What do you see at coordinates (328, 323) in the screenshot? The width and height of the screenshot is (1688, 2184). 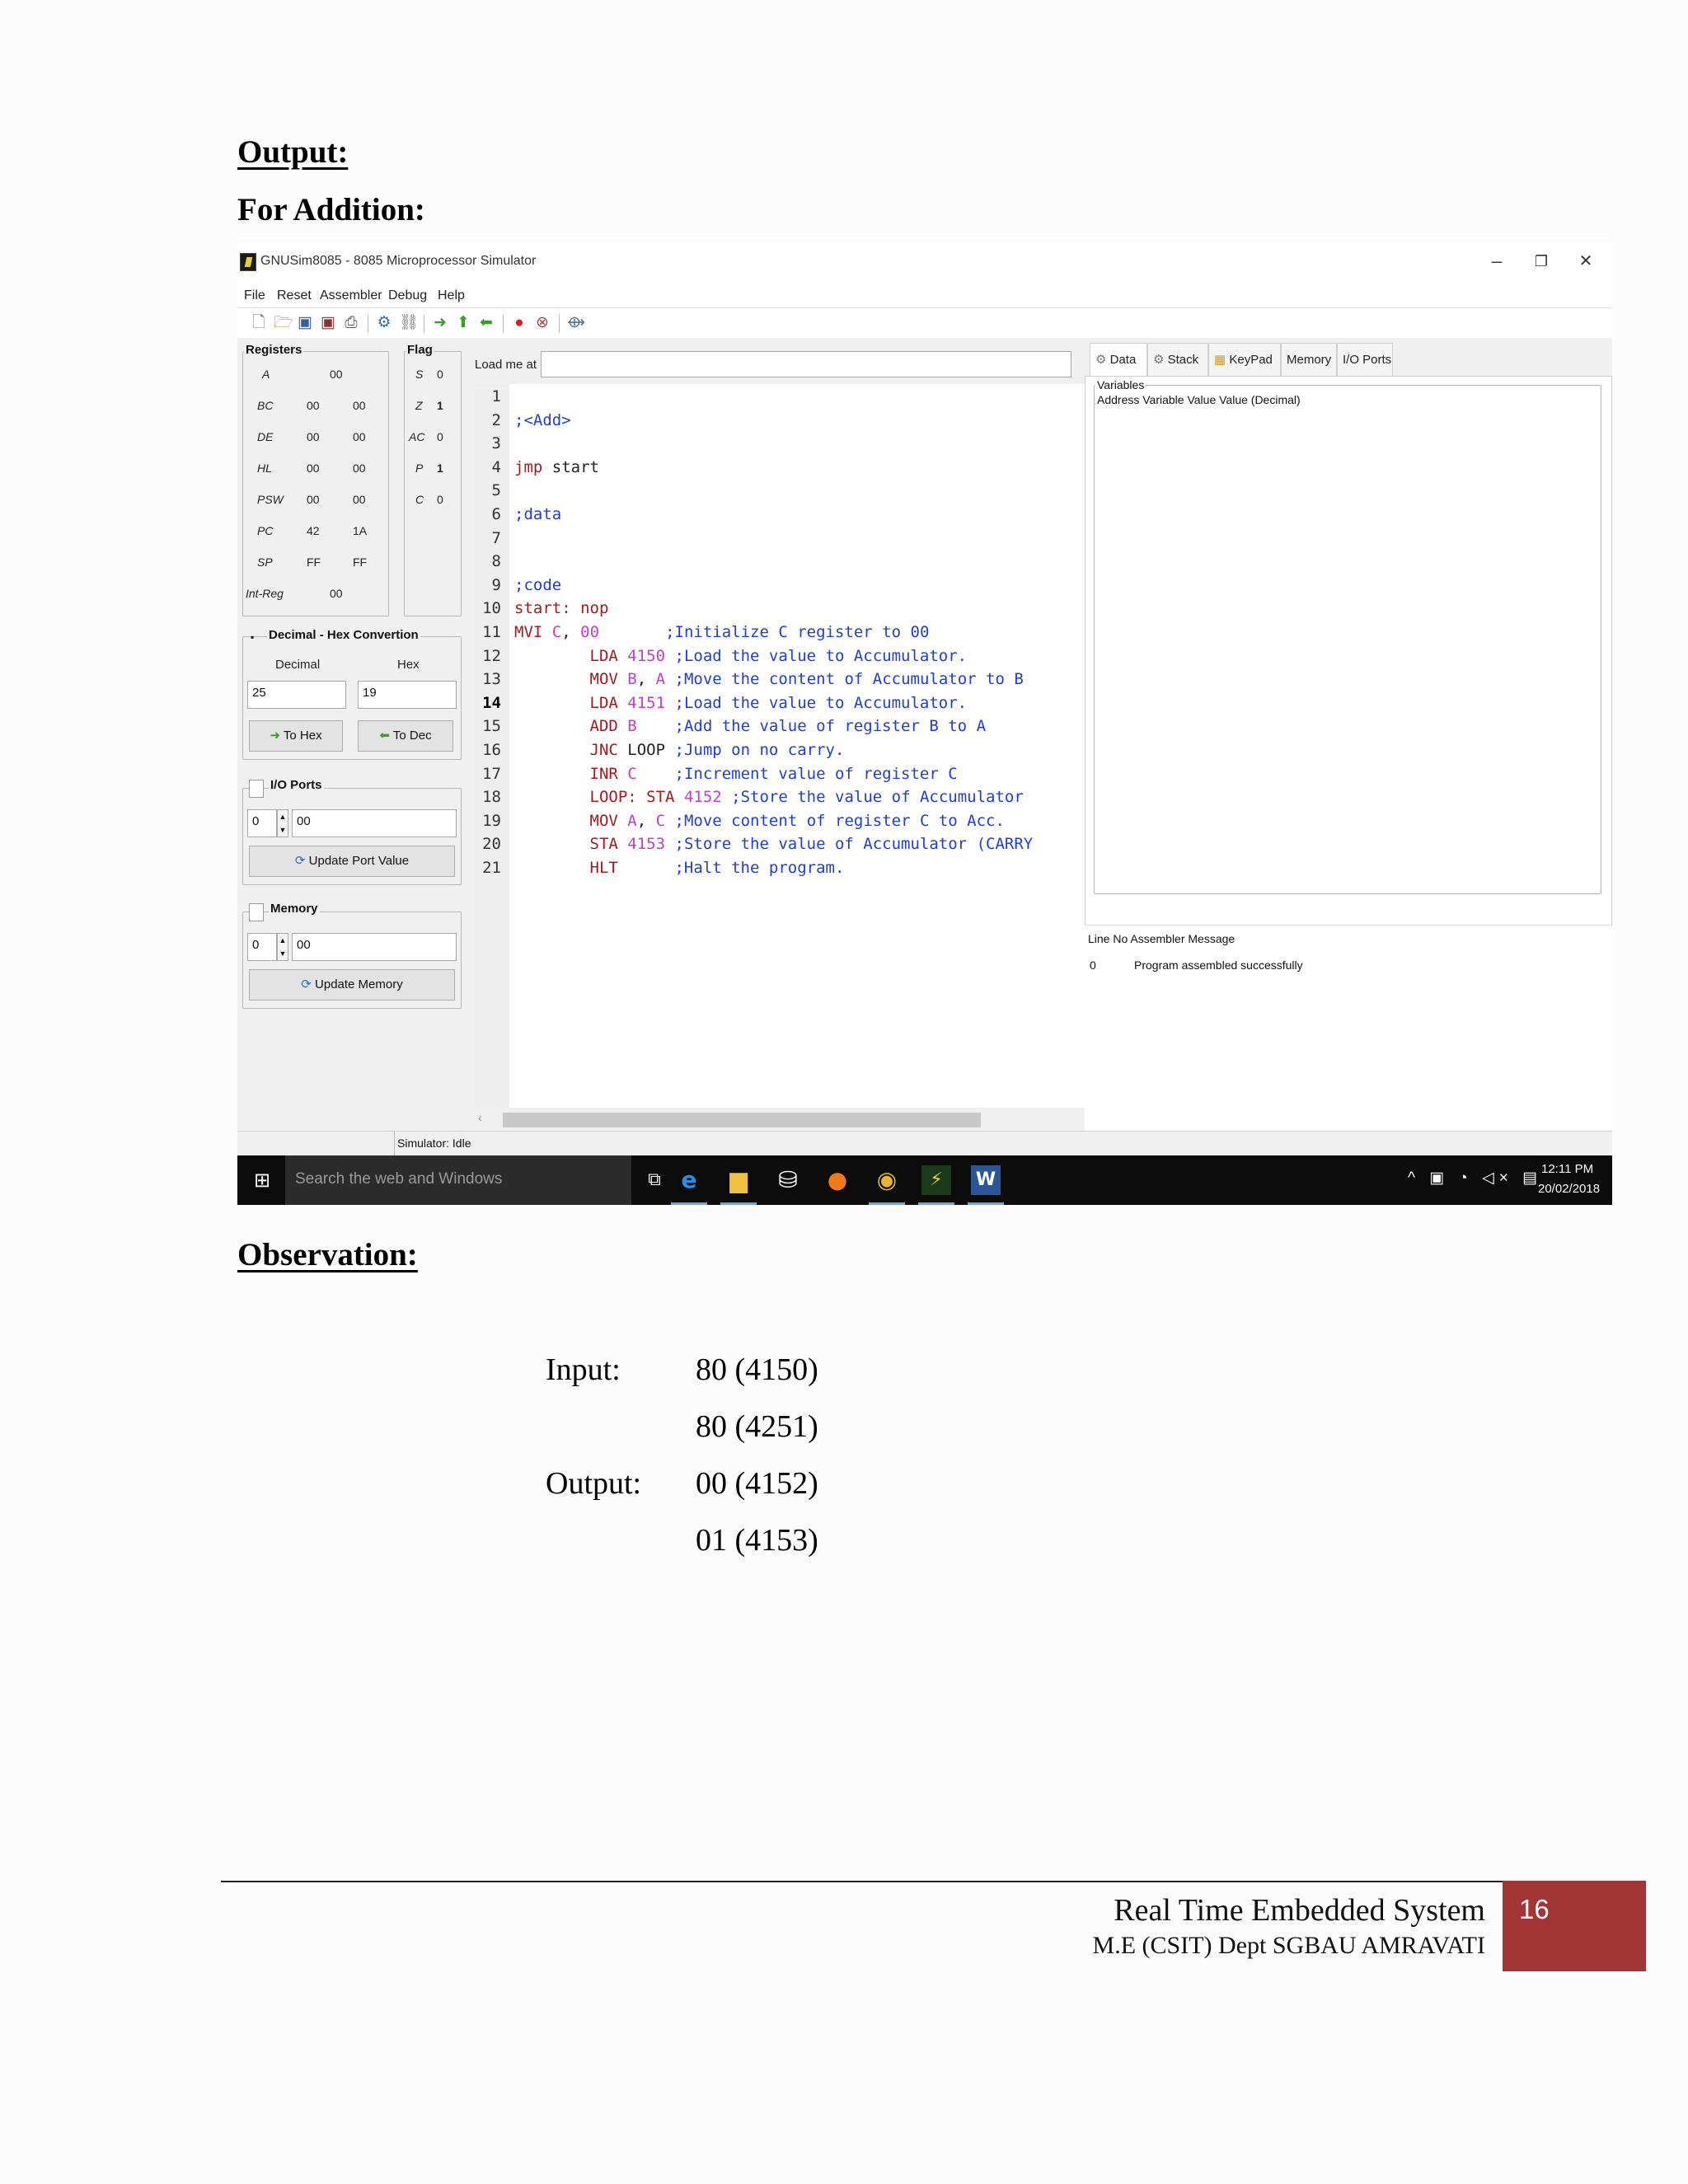 I see `save-as-icon: ▣` at bounding box center [328, 323].